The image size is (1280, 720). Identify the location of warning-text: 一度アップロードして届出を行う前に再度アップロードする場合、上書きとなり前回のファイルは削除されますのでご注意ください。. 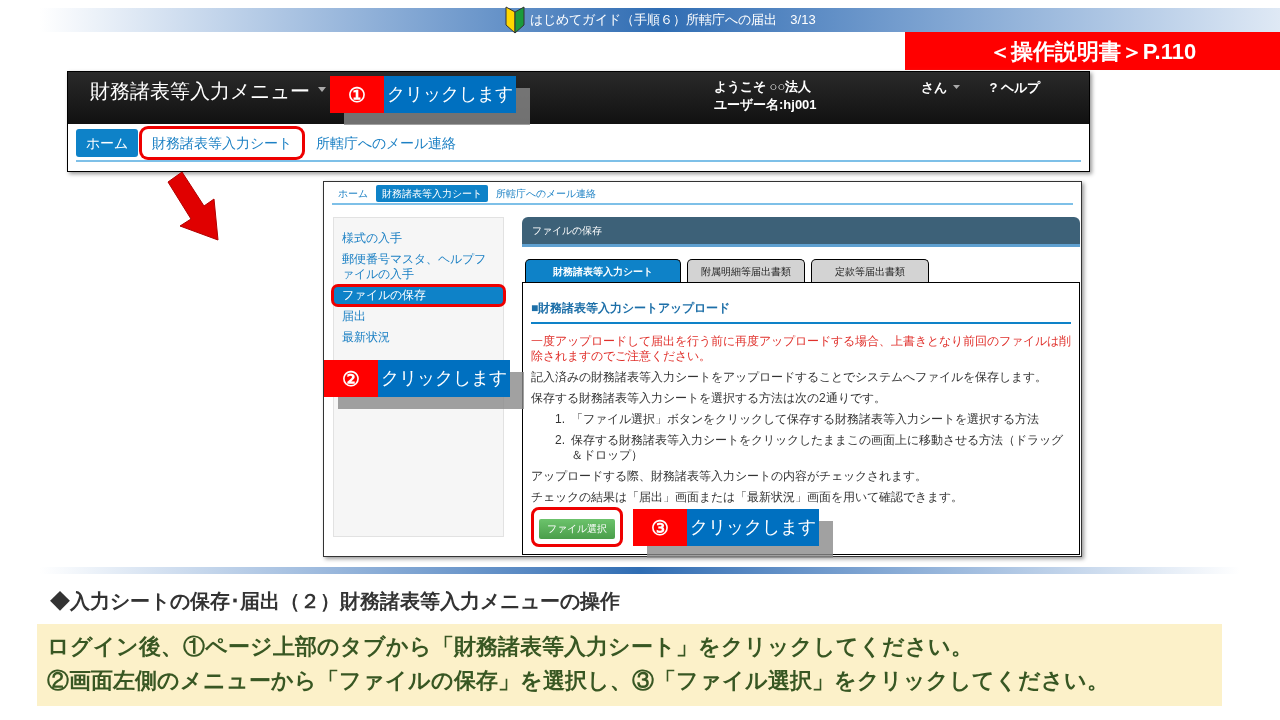
(801, 349).